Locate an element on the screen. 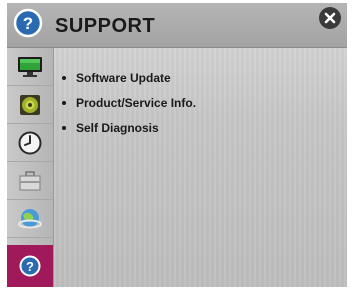 The image size is (353, 290). close-icon is located at coordinates (330, 18).